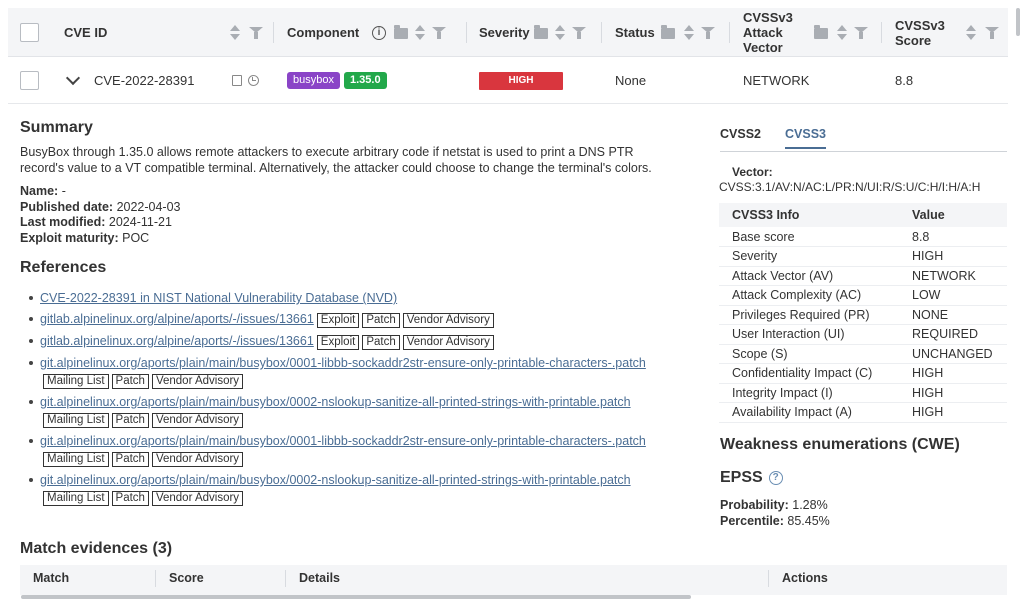 The height and width of the screenshot is (612, 1034). What do you see at coordinates (43, 191) in the screenshot?
I see `meta-name: Name: -` at bounding box center [43, 191].